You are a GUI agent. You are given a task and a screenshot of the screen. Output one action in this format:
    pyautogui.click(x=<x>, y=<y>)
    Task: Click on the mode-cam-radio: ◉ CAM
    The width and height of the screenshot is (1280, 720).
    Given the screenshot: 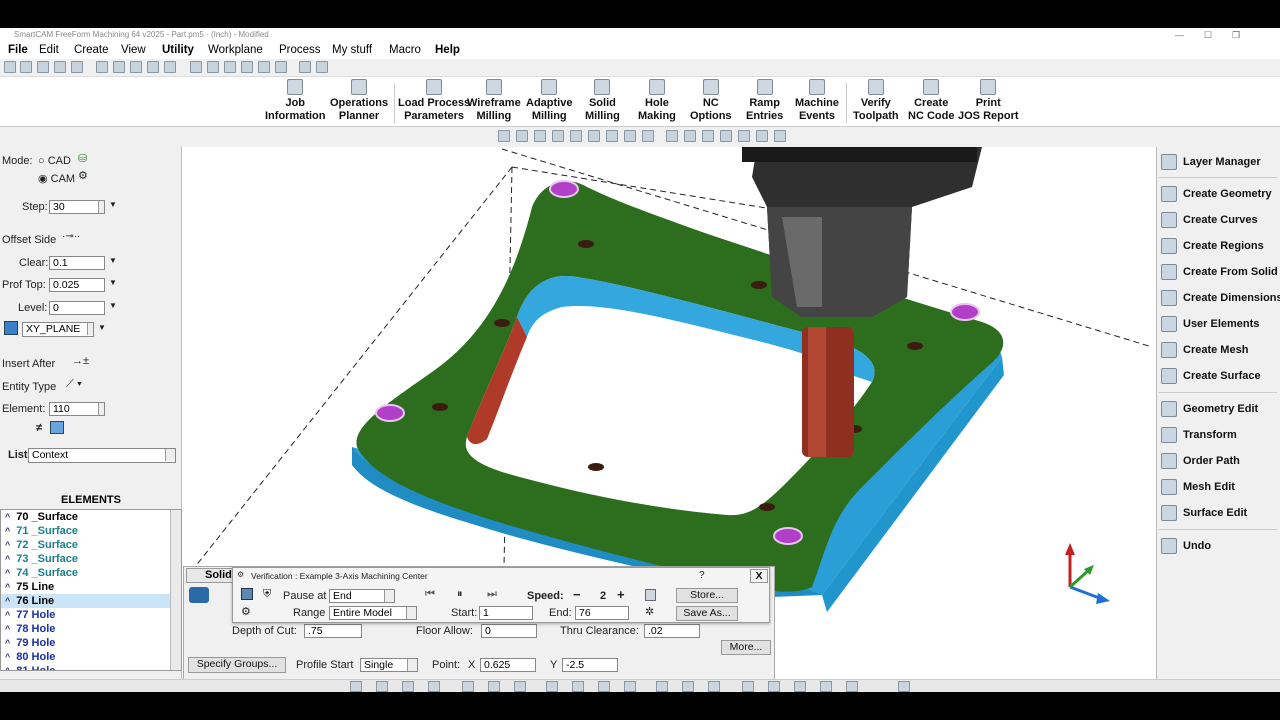 What is the action you would take?
    pyautogui.click(x=56, y=178)
    